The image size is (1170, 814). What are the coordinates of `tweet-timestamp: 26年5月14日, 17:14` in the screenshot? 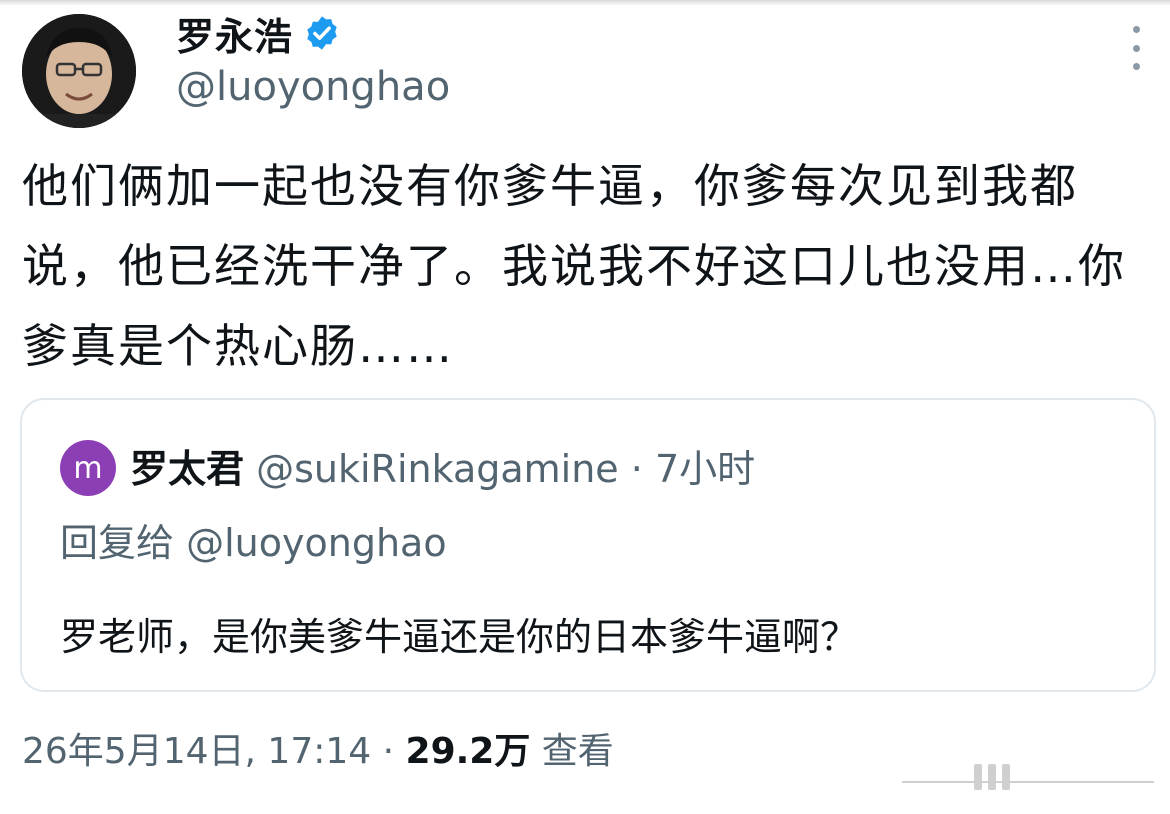 It's located at (196, 751).